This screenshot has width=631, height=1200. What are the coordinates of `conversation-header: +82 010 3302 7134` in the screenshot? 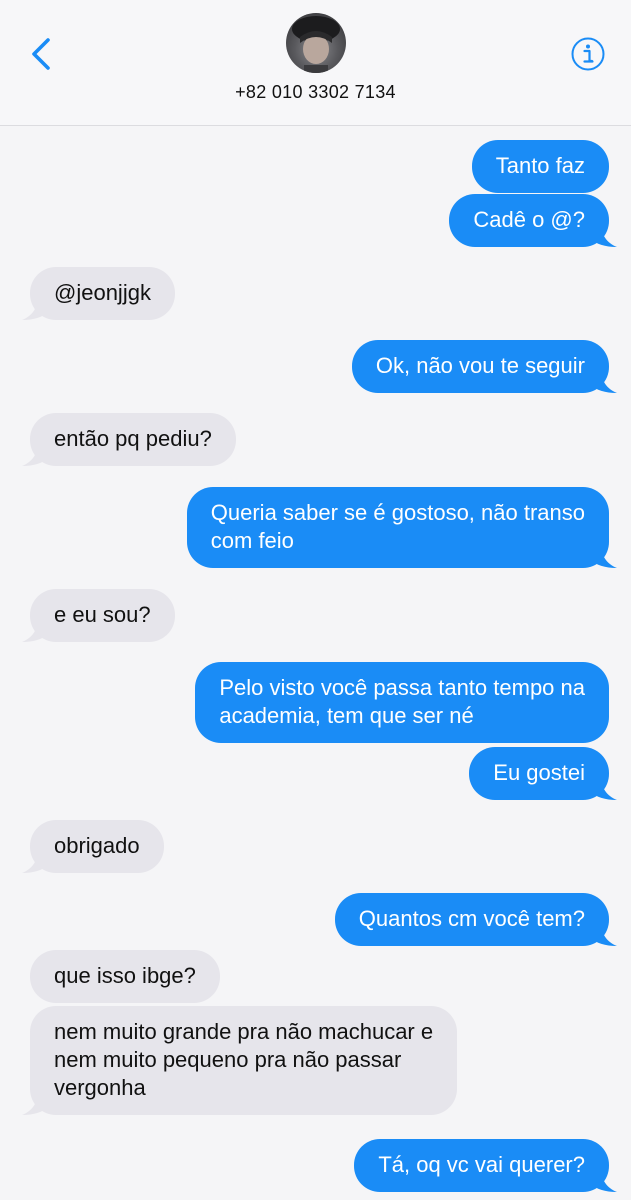 It's located at (315, 63).